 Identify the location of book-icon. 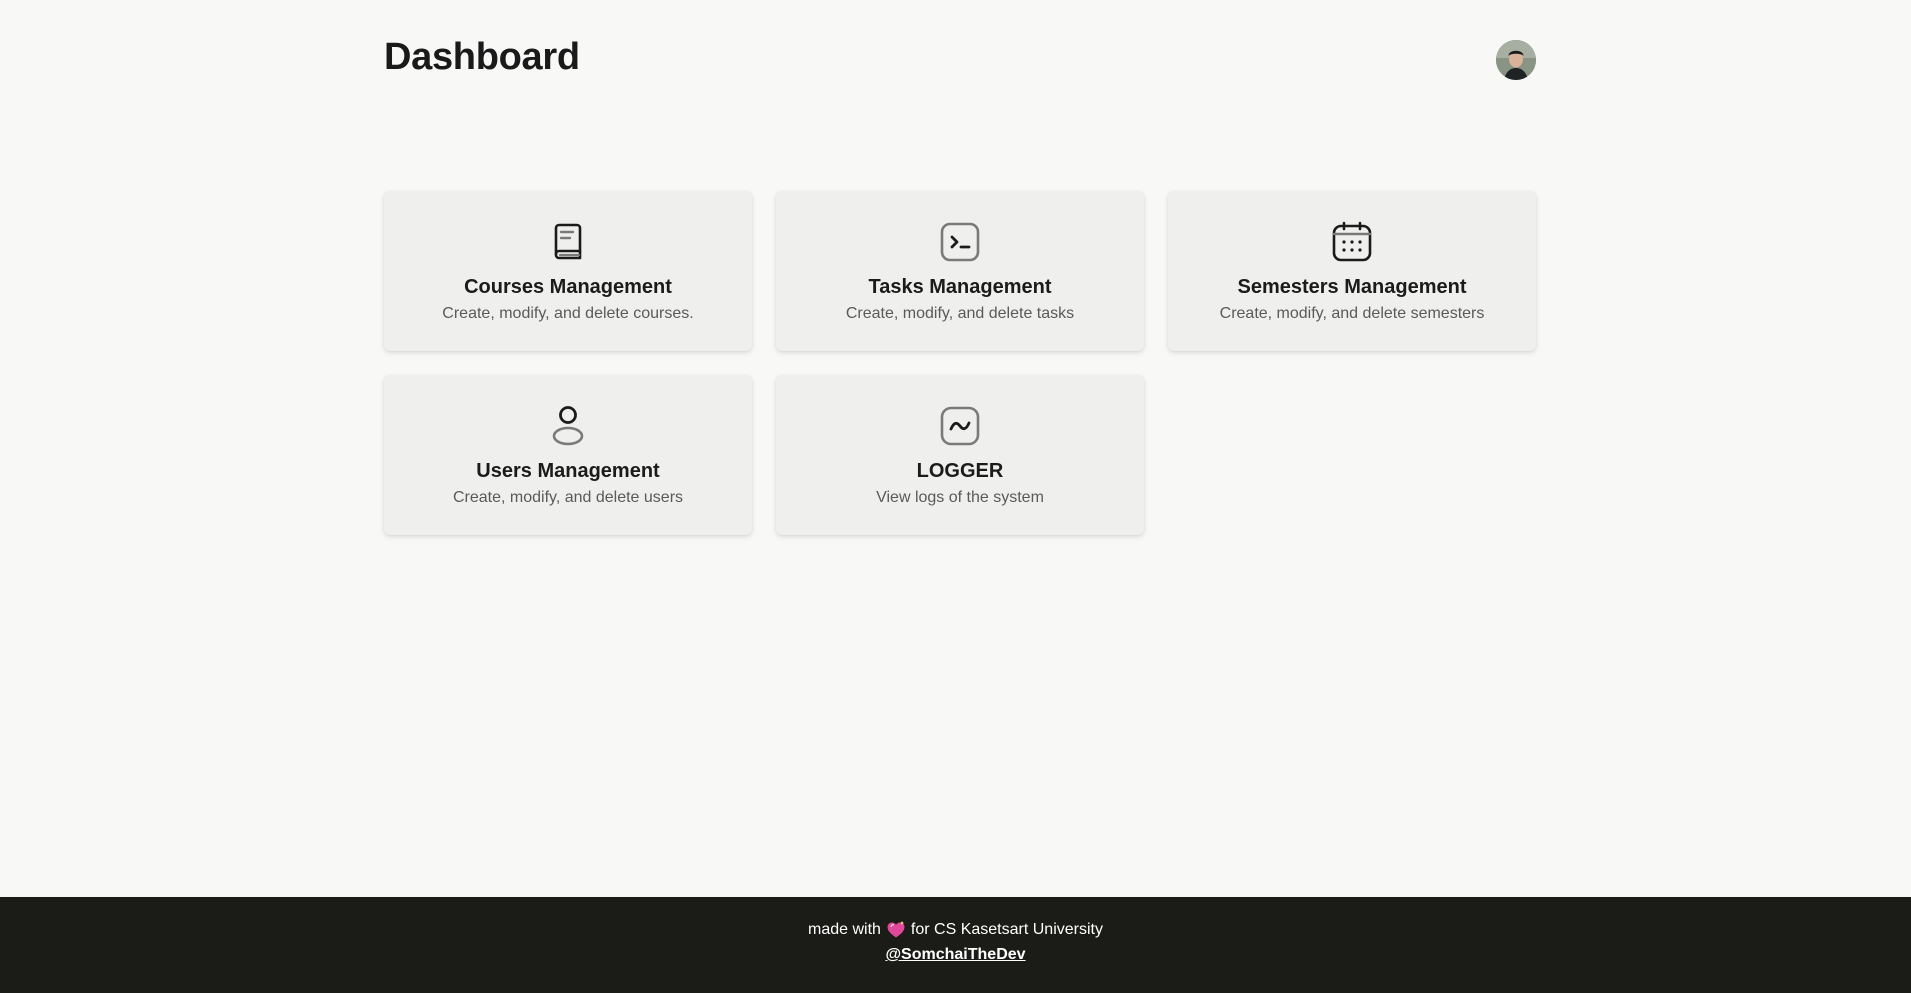
(568, 242).